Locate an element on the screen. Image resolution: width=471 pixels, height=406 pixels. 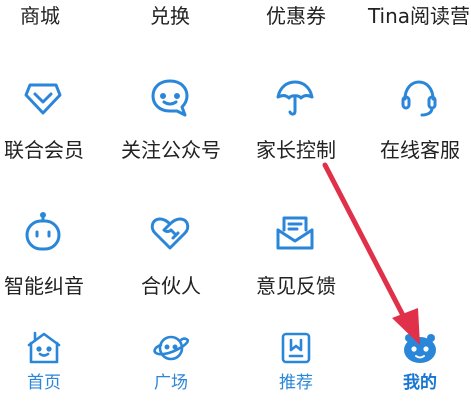
exchange-label: 兑换 is located at coordinates (170, 16).